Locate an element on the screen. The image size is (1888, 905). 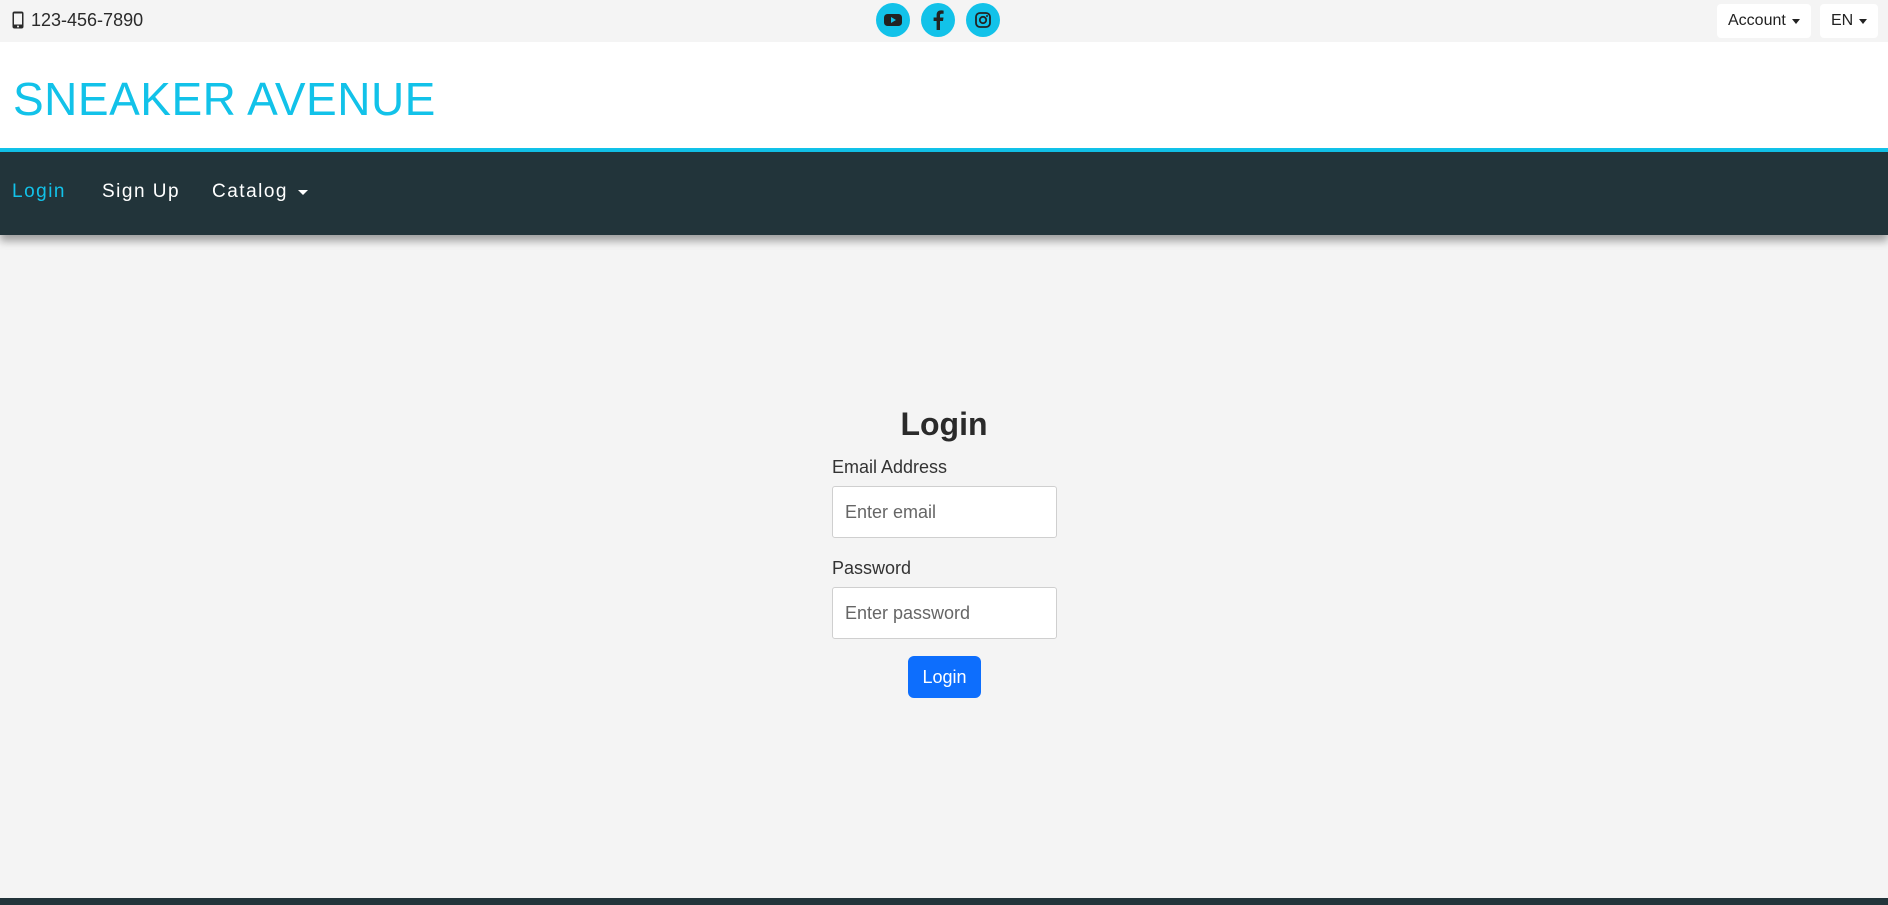
phone-number: 123-456-7890 is located at coordinates (87, 19).